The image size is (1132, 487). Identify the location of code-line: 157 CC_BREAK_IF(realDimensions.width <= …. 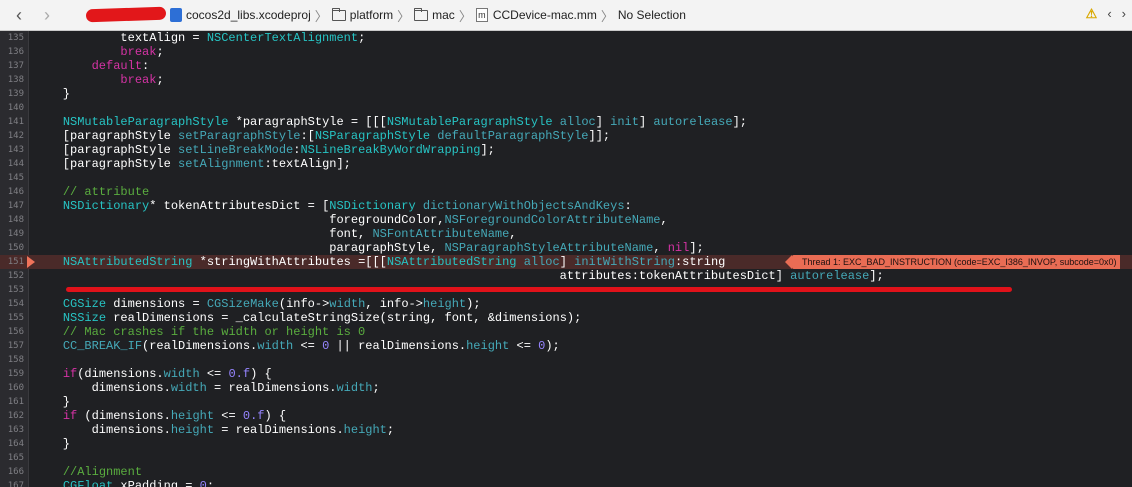
(566, 346).